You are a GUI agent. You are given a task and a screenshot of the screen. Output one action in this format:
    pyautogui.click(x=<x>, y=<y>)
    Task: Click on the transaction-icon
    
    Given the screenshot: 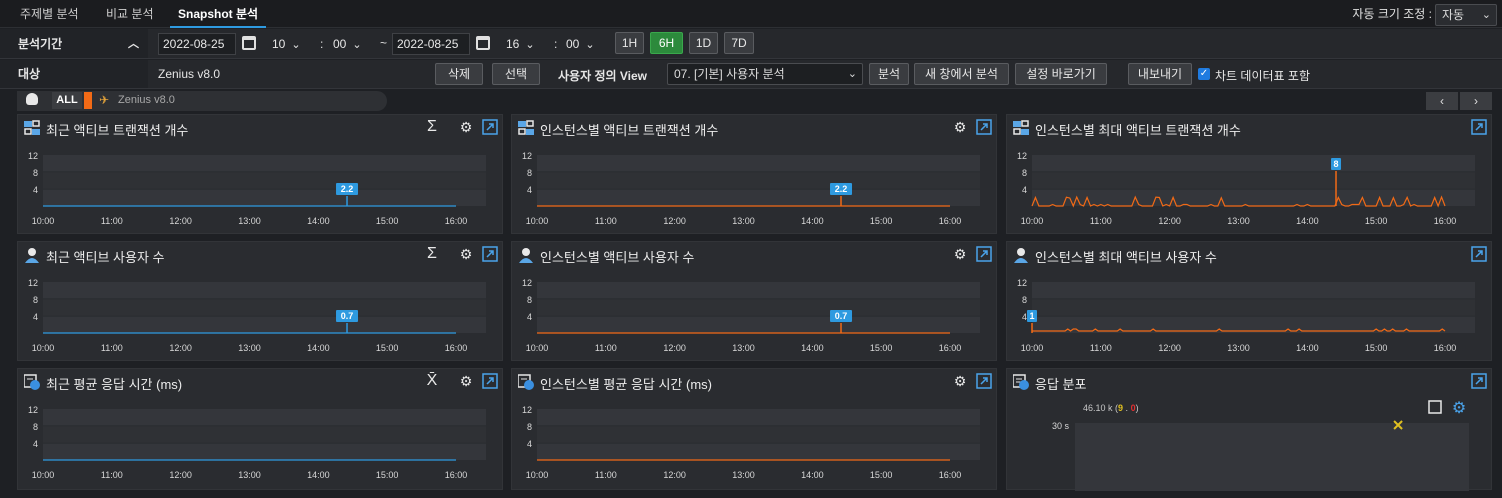 What is the action you would take?
    pyautogui.click(x=526, y=128)
    